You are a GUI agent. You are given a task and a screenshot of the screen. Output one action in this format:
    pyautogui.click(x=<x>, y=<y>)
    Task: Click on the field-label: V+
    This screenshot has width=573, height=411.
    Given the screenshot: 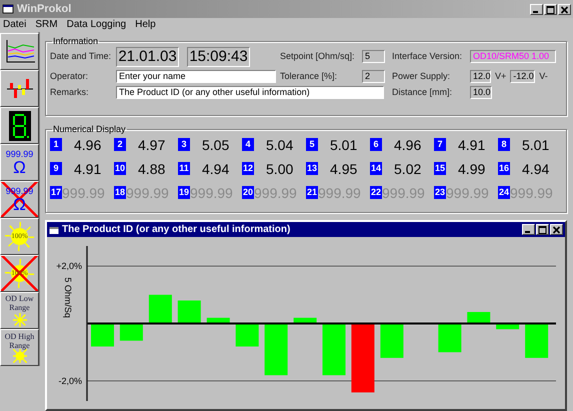 What is the action you would take?
    pyautogui.click(x=500, y=76)
    